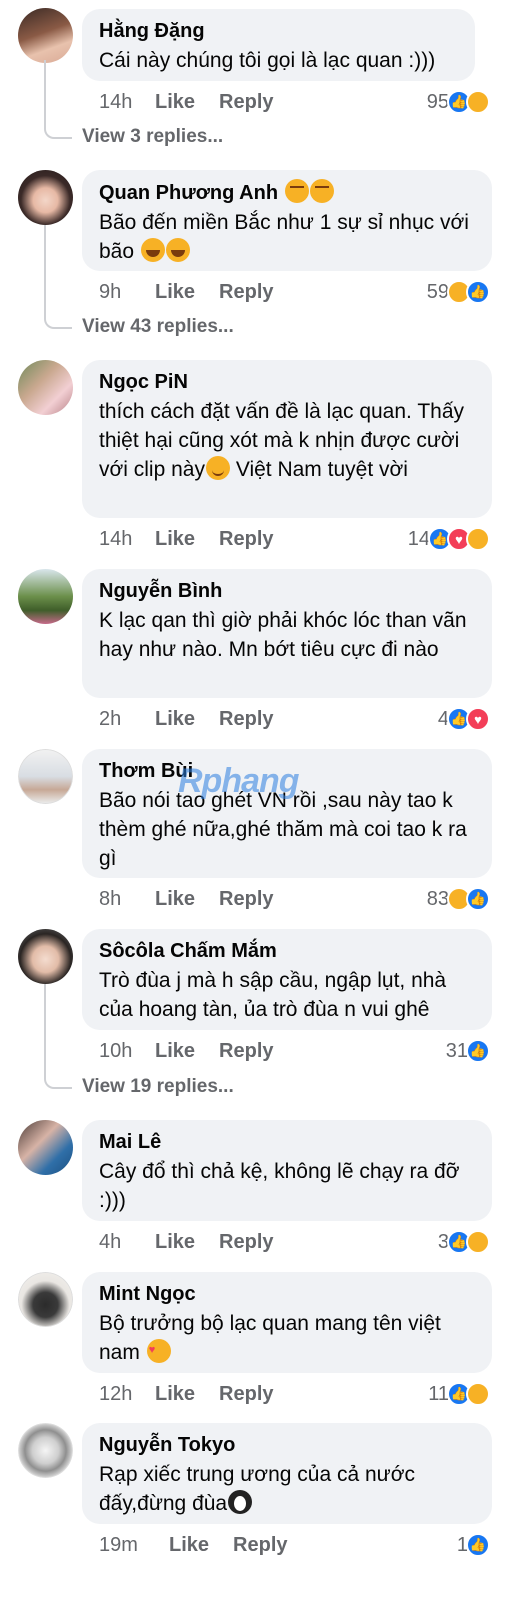  What do you see at coordinates (437, 291) in the screenshot?
I see `reaction-count: 59` at bounding box center [437, 291].